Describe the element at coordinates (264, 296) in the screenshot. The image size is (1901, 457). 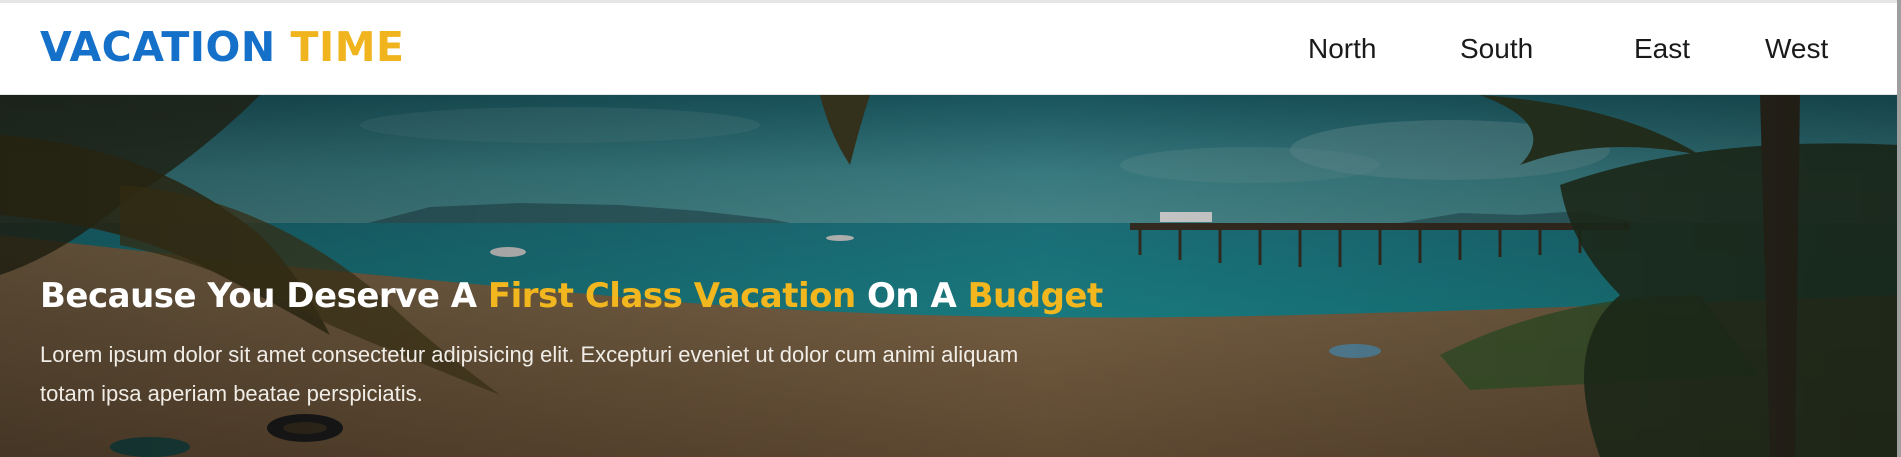
I see `hero-title-part: Because You Deserve A` at that location.